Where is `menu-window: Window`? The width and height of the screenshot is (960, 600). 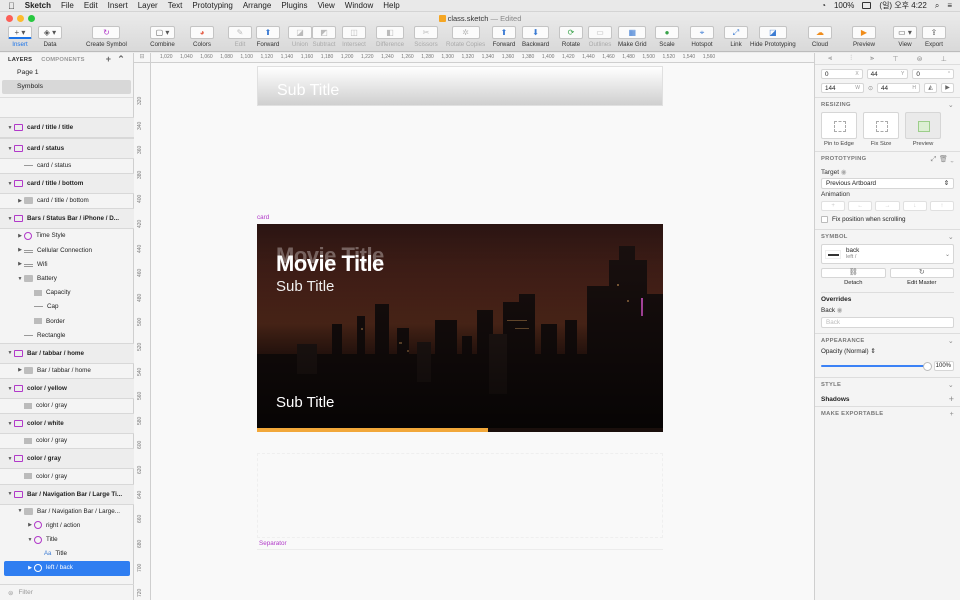 menu-window: Window is located at coordinates (359, 5).